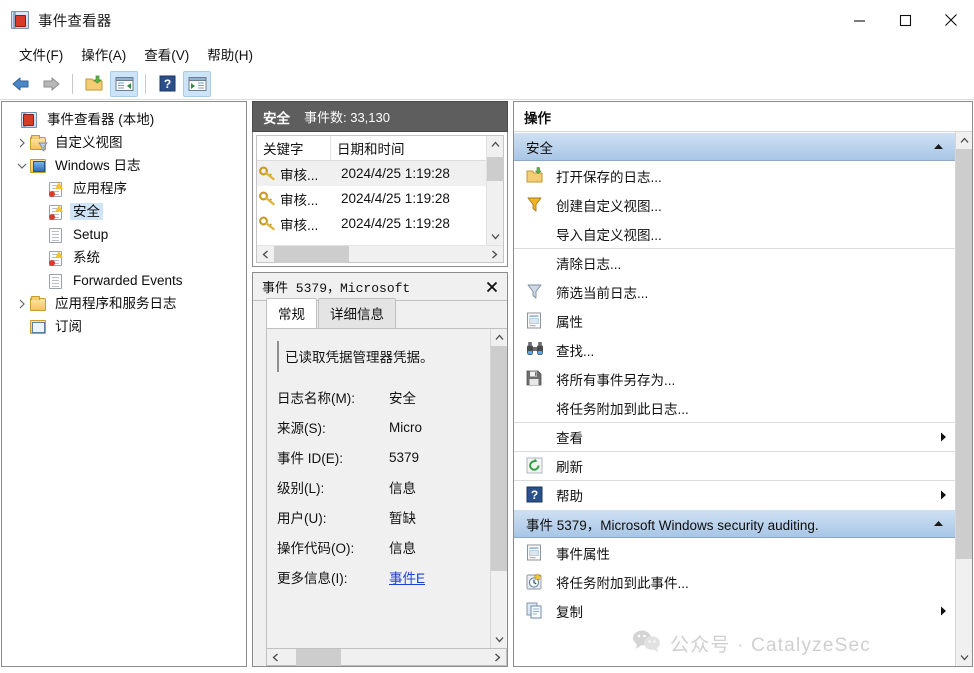  Describe the element at coordinates (734, 465) in the screenshot. I see `action-refresh: 刷新` at that location.